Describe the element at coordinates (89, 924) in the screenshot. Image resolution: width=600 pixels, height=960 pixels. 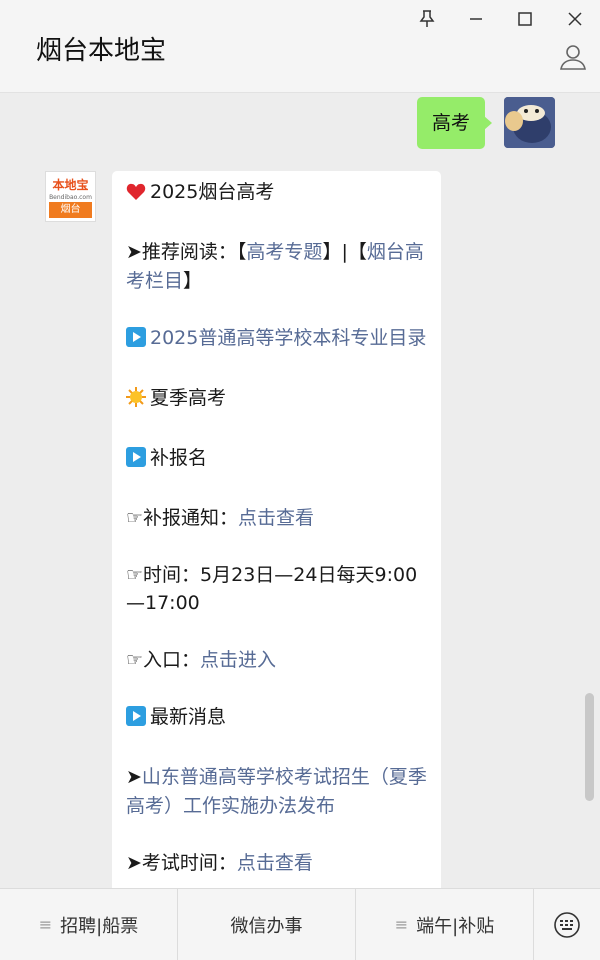
I see `menu-item-jobs: ≡ 招聘|船票` at that location.